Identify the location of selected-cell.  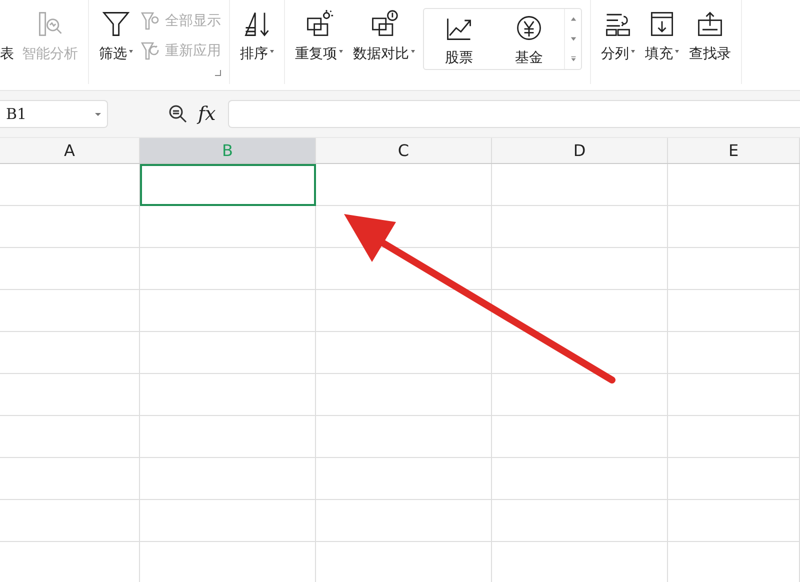
(228, 185).